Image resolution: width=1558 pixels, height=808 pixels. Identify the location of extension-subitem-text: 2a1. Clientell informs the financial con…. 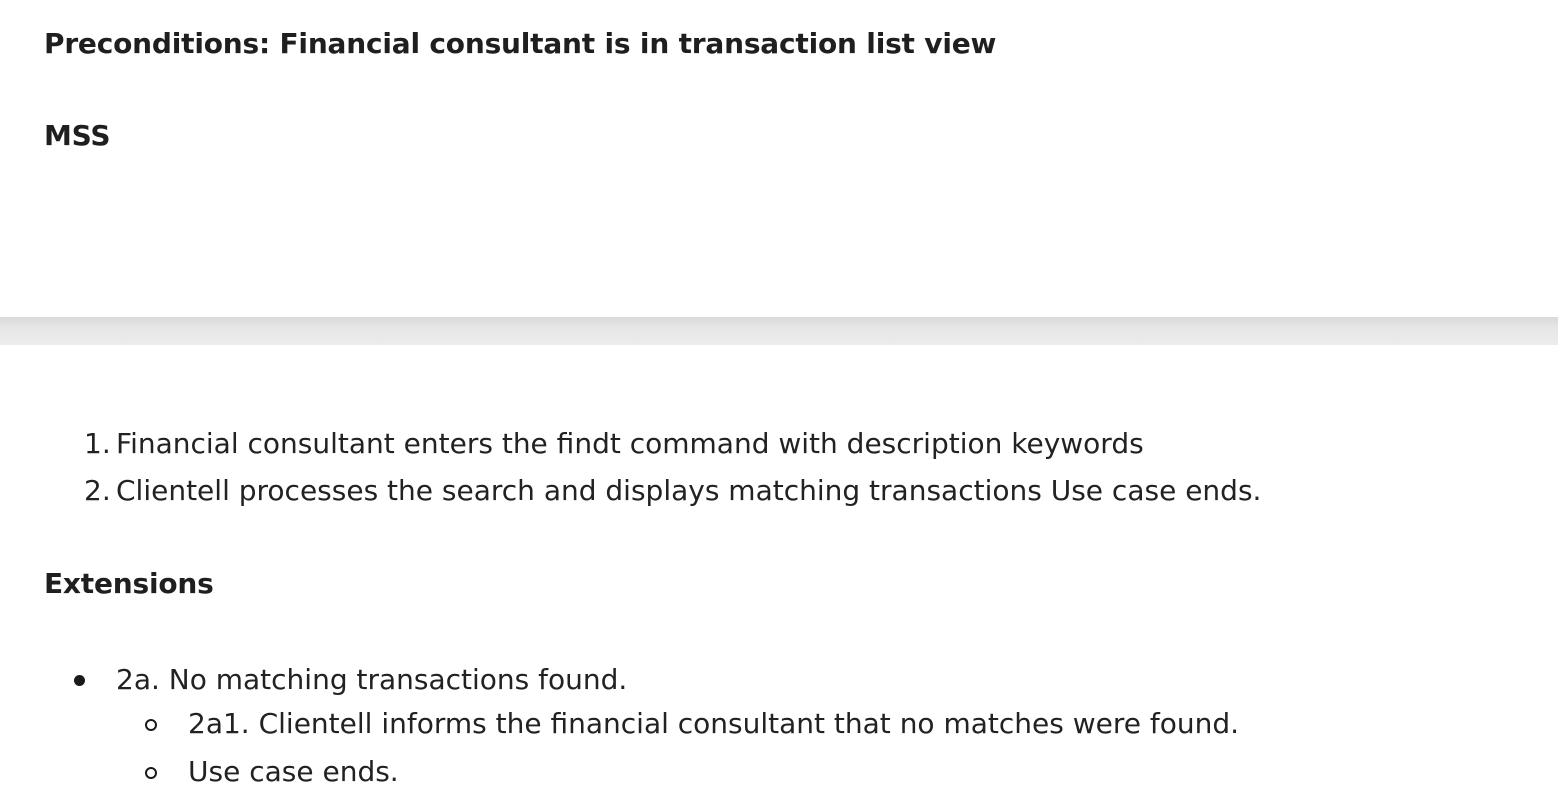
(714, 723).